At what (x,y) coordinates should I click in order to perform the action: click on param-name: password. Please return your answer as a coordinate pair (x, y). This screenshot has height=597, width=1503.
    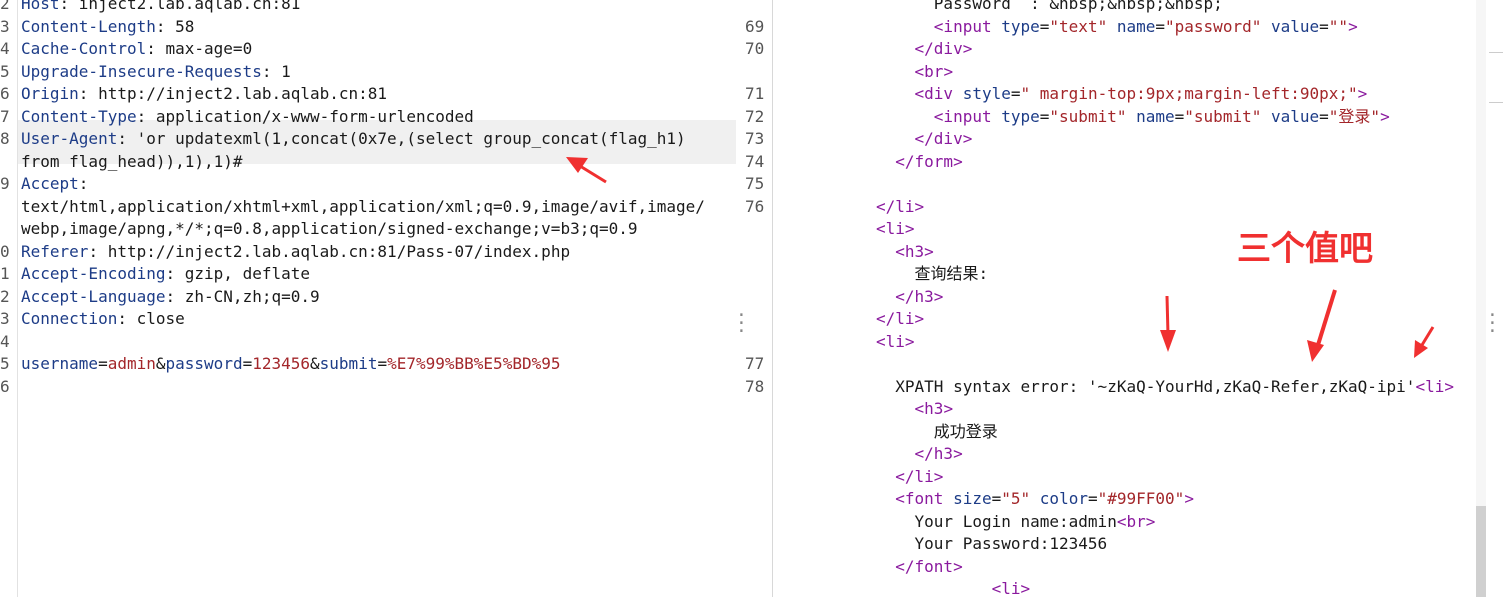
    Looking at the image, I should click on (204, 363).